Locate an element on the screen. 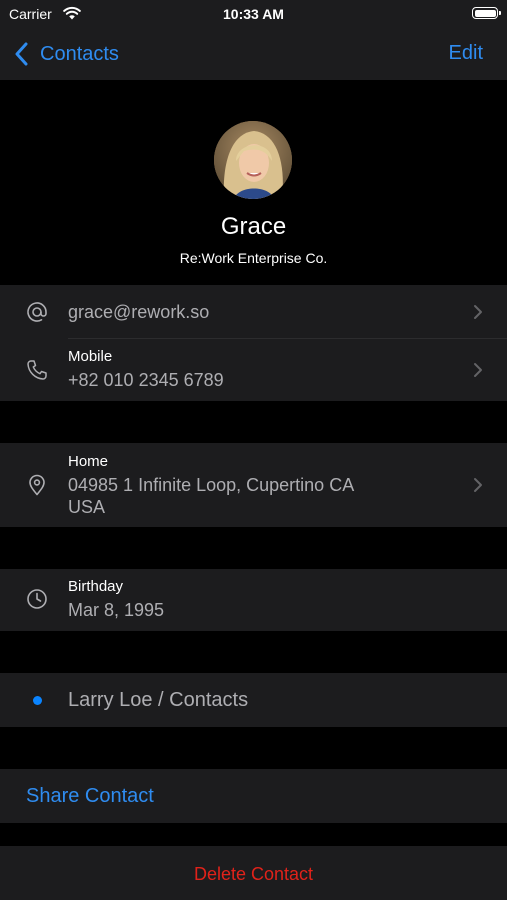 Image resolution: width=507 pixels, height=900 pixels. address-label: Home is located at coordinates (88, 461).